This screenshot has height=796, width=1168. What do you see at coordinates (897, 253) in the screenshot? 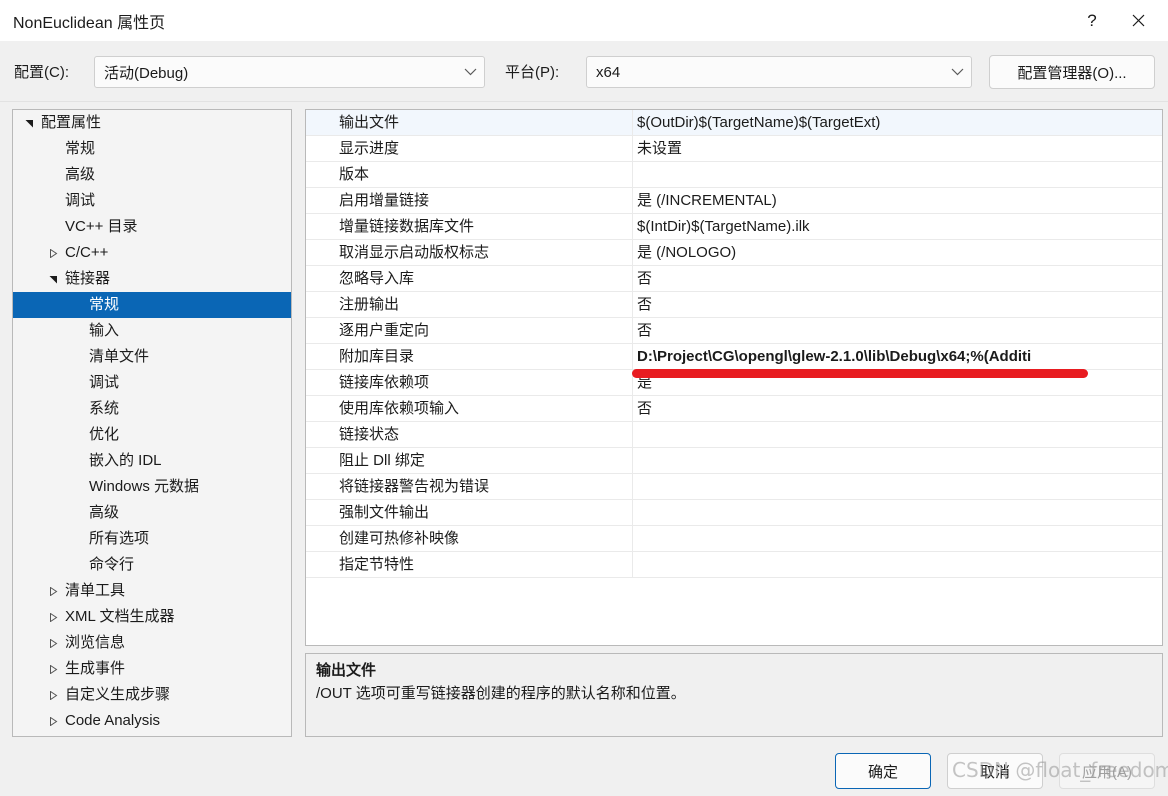
I see `property-value: 是 (/NOLOGO)` at bounding box center [897, 253].